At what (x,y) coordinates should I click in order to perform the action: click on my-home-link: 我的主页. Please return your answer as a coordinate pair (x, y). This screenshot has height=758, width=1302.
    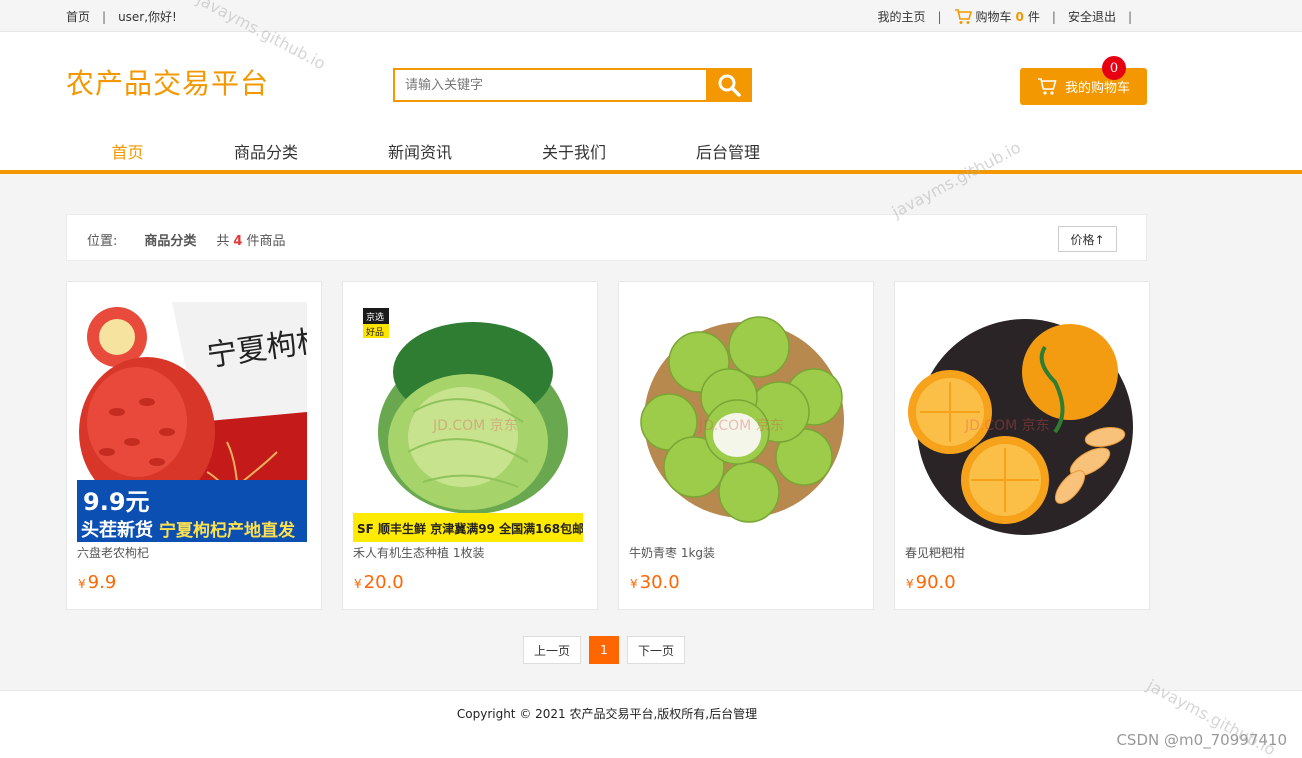
    Looking at the image, I should click on (901, 16).